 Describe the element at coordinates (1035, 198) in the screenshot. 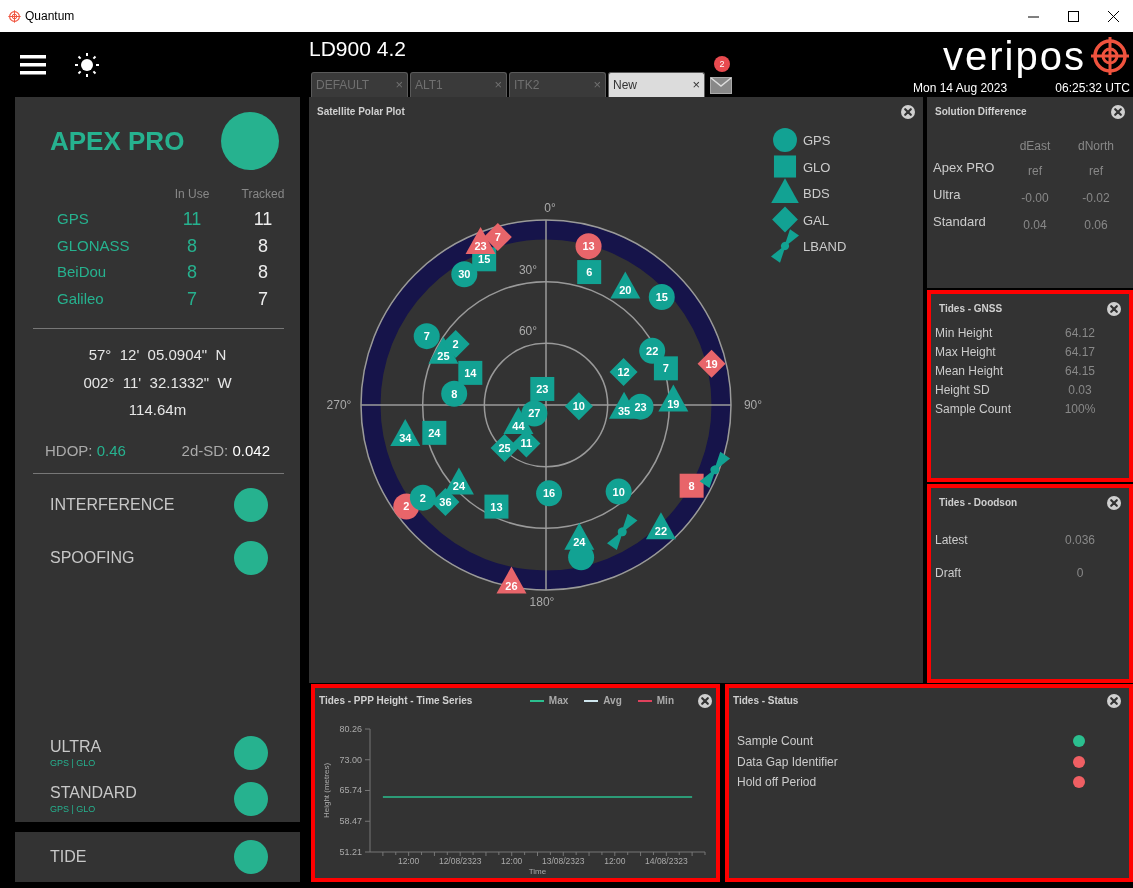

I see `table-cell-text: -0.00` at that location.